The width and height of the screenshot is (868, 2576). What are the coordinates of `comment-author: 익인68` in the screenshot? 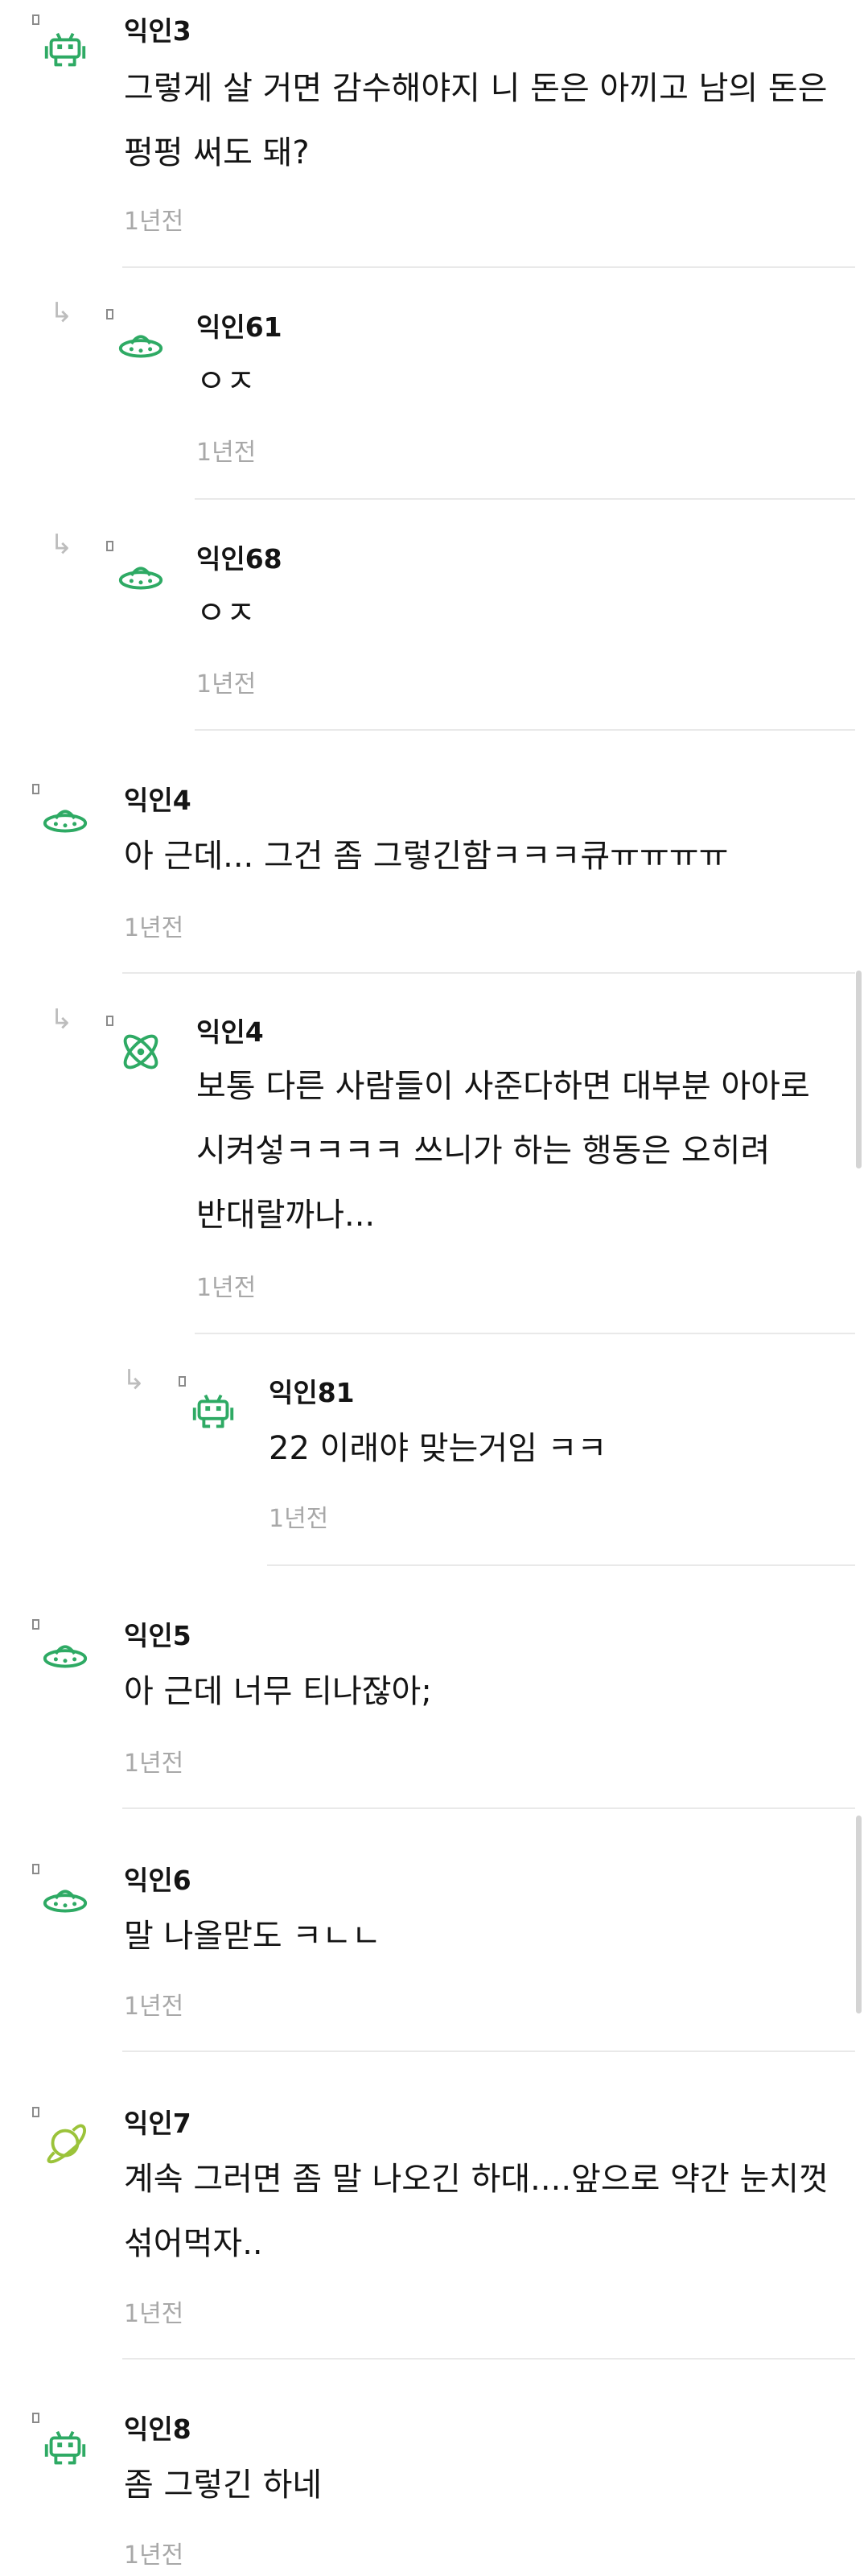 It's located at (239, 557).